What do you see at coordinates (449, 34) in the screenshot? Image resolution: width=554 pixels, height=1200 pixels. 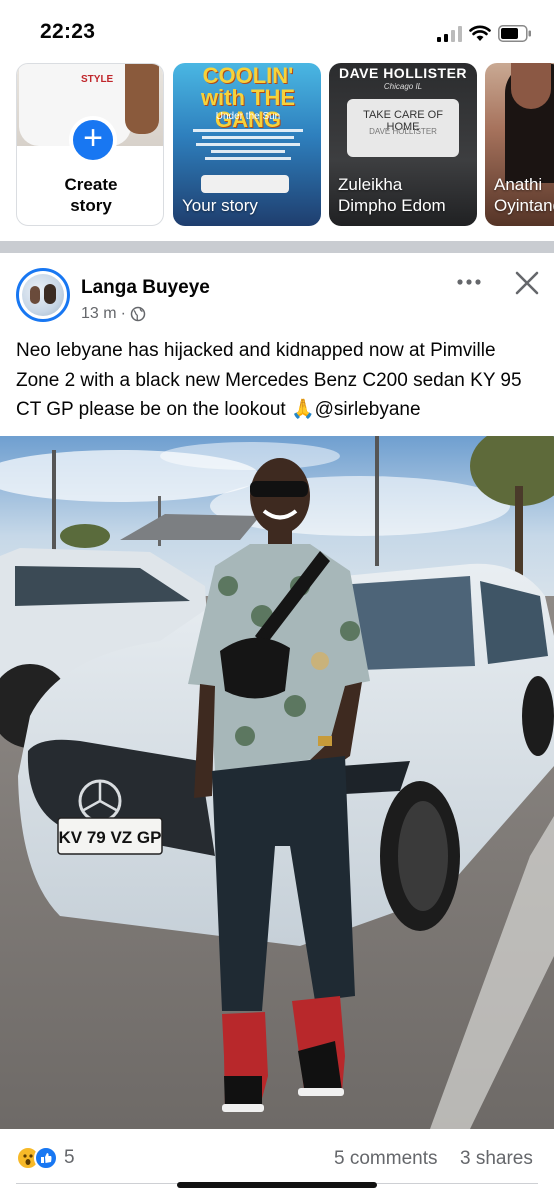 I see `signal-icon` at bounding box center [449, 34].